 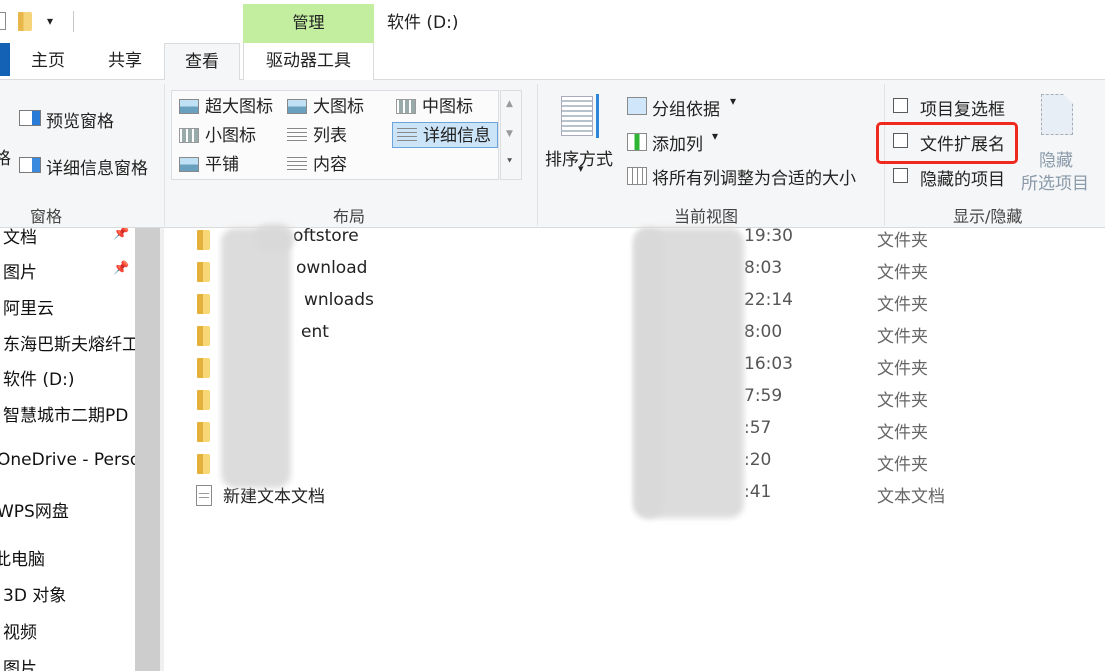 What do you see at coordinates (147, 449) in the screenshot?
I see `nav-scrollbar-thumb` at bounding box center [147, 449].